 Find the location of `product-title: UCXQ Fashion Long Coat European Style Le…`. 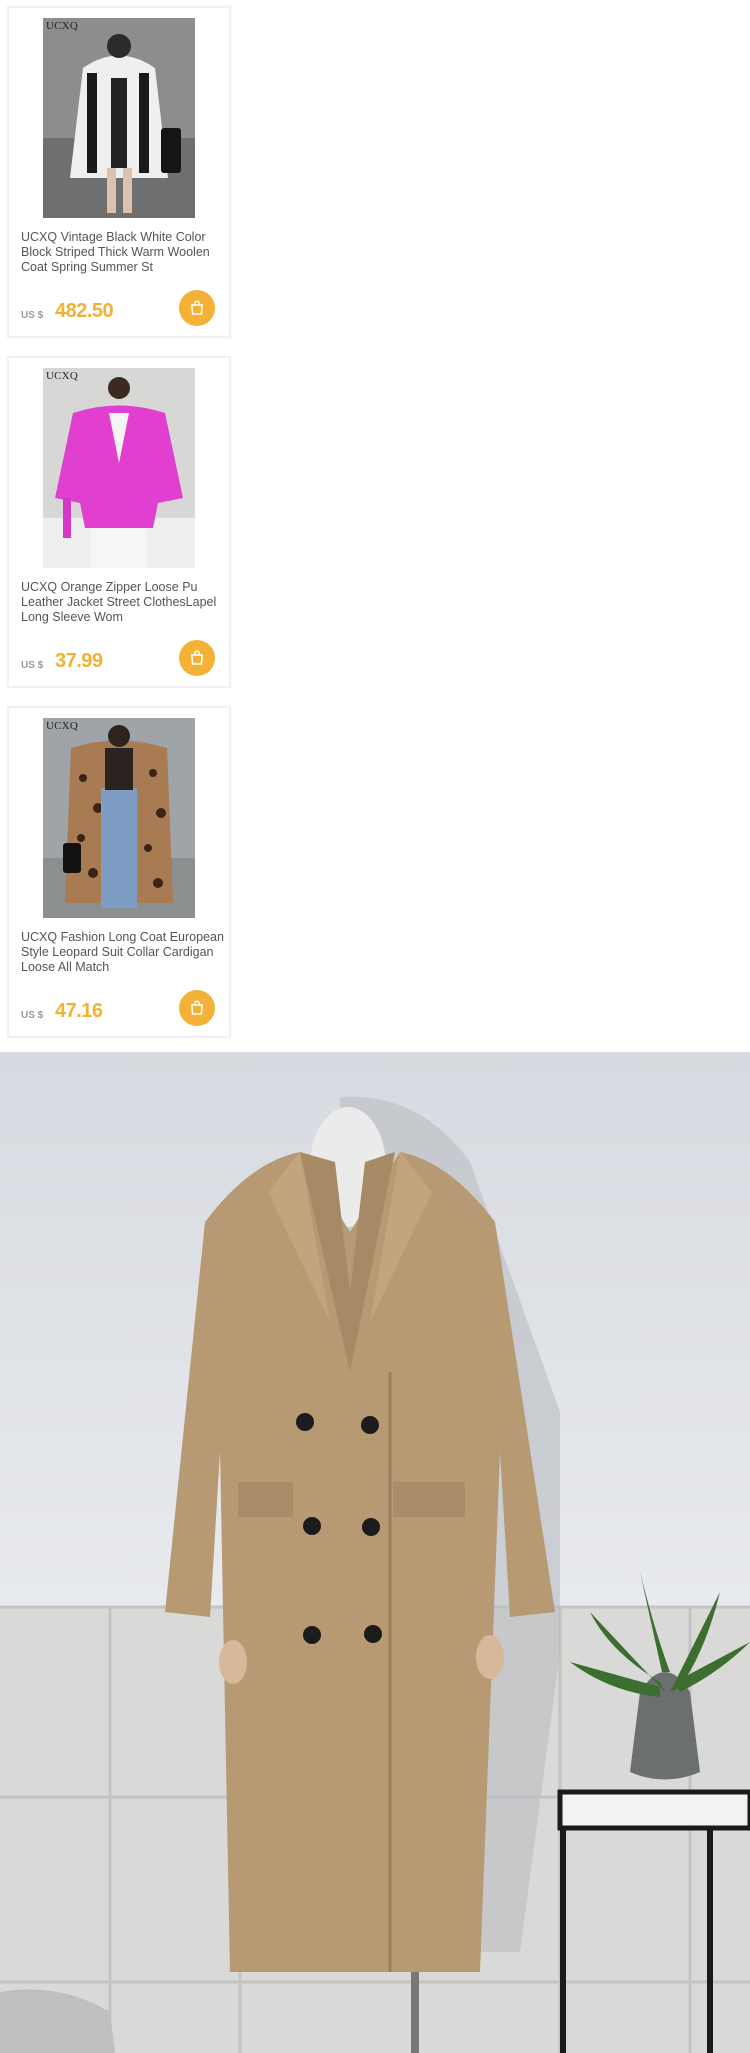

product-title: UCXQ Fashion Long Coat European Style Le… is located at coordinates (123, 952).